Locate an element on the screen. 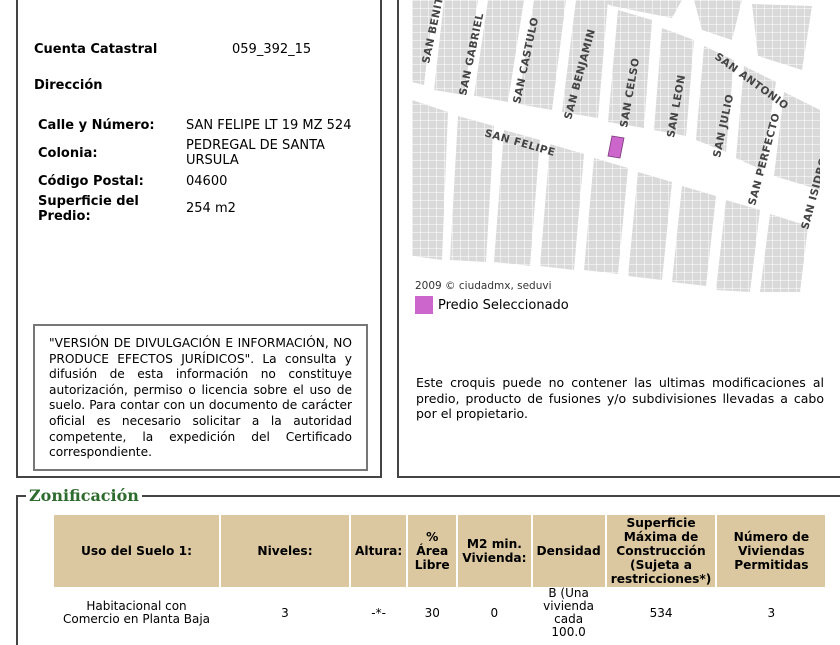 The width and height of the screenshot is (840, 645). cell-uso-suelo: Habitacional con Comercio en Planta Baja is located at coordinates (136, 612).